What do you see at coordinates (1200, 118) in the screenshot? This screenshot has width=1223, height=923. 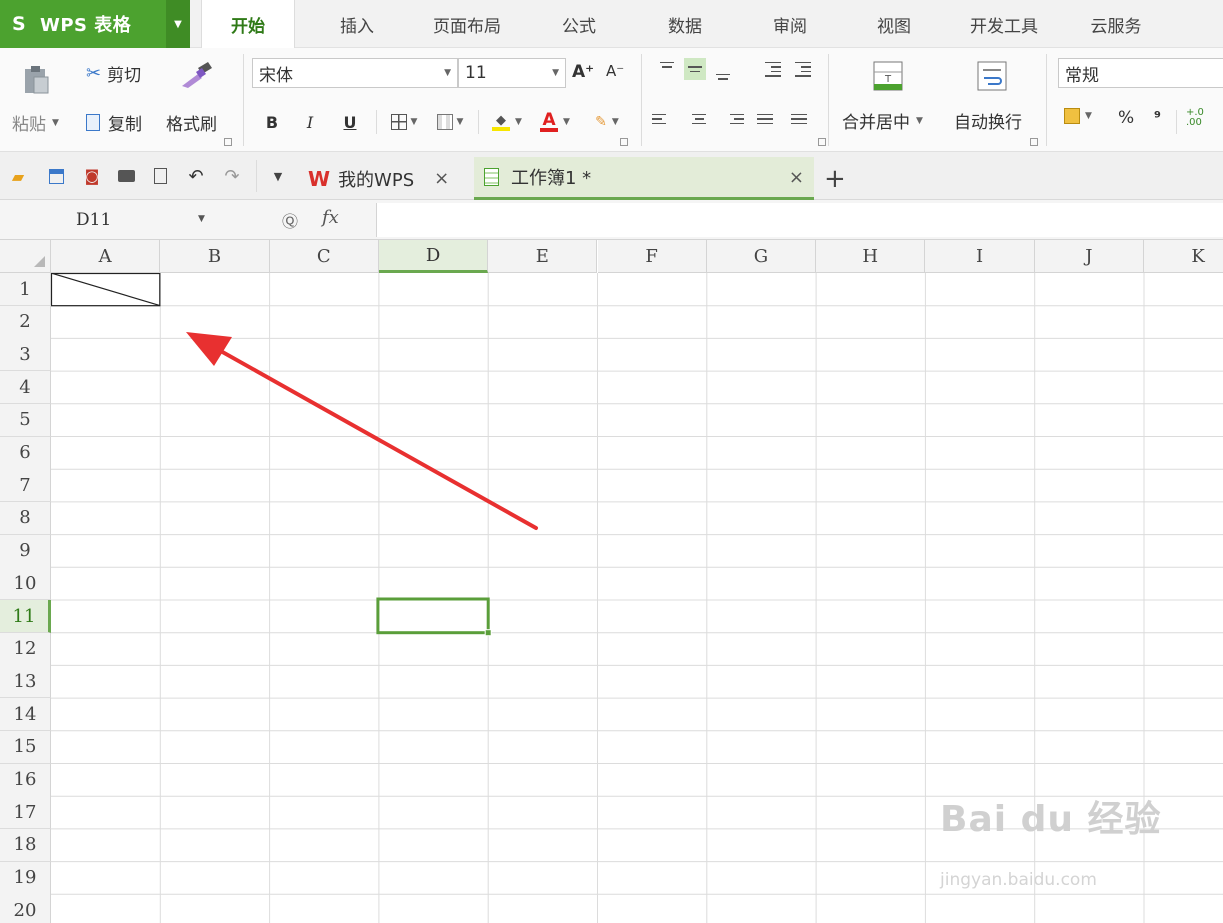 I see `increase-decimal-button: +.0 .00` at bounding box center [1200, 118].